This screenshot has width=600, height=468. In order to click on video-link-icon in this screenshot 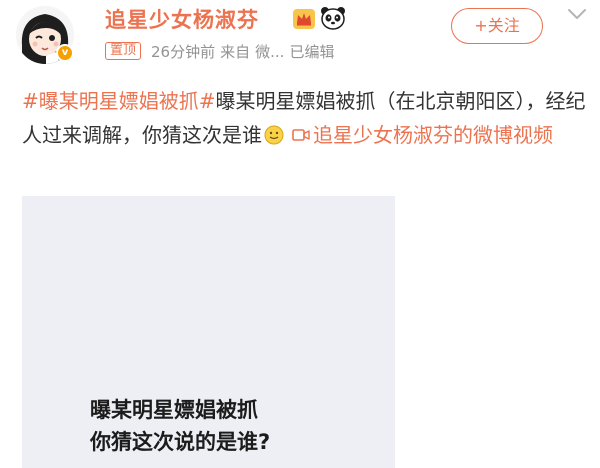, I will do `click(301, 135)`.